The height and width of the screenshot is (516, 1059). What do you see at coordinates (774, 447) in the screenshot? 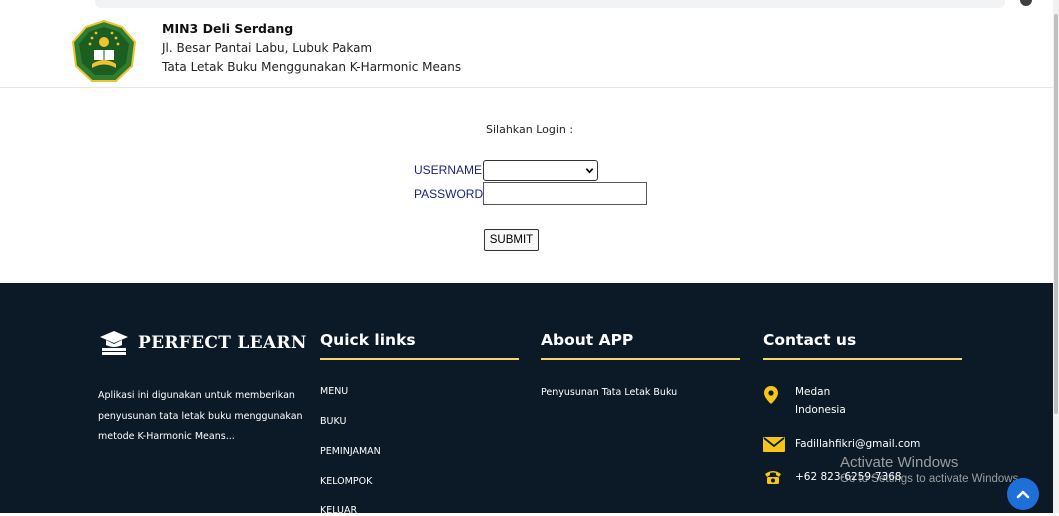
I see `envelope-icon` at bounding box center [774, 447].